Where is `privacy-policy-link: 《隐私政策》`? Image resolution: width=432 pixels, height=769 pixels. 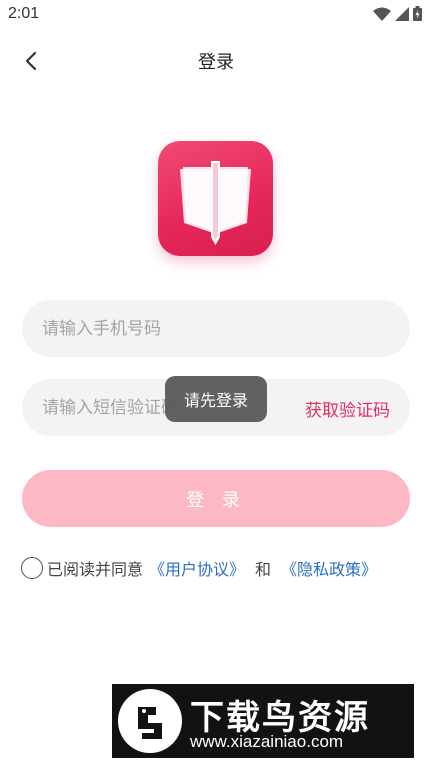 privacy-policy-link: 《隐私政策》 is located at coordinates (329, 568).